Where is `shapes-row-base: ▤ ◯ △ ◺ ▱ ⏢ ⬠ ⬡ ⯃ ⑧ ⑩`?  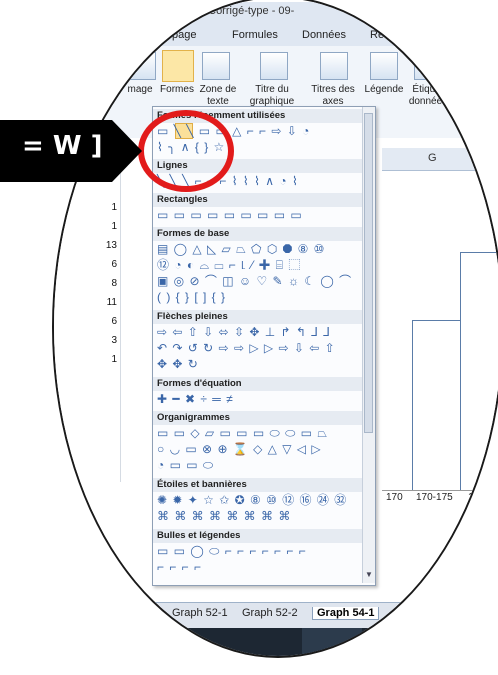 shapes-row-base: ▤ ◯ △ ◺ ▱ ⏢ ⬠ ⬡ ⯃ ⑧ ⑩ is located at coordinates (241, 249).